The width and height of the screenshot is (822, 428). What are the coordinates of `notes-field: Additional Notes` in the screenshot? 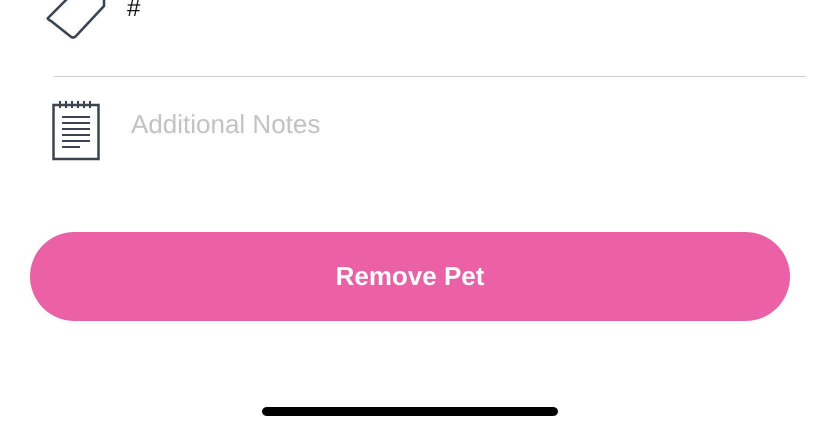 It's located at (331, 124).